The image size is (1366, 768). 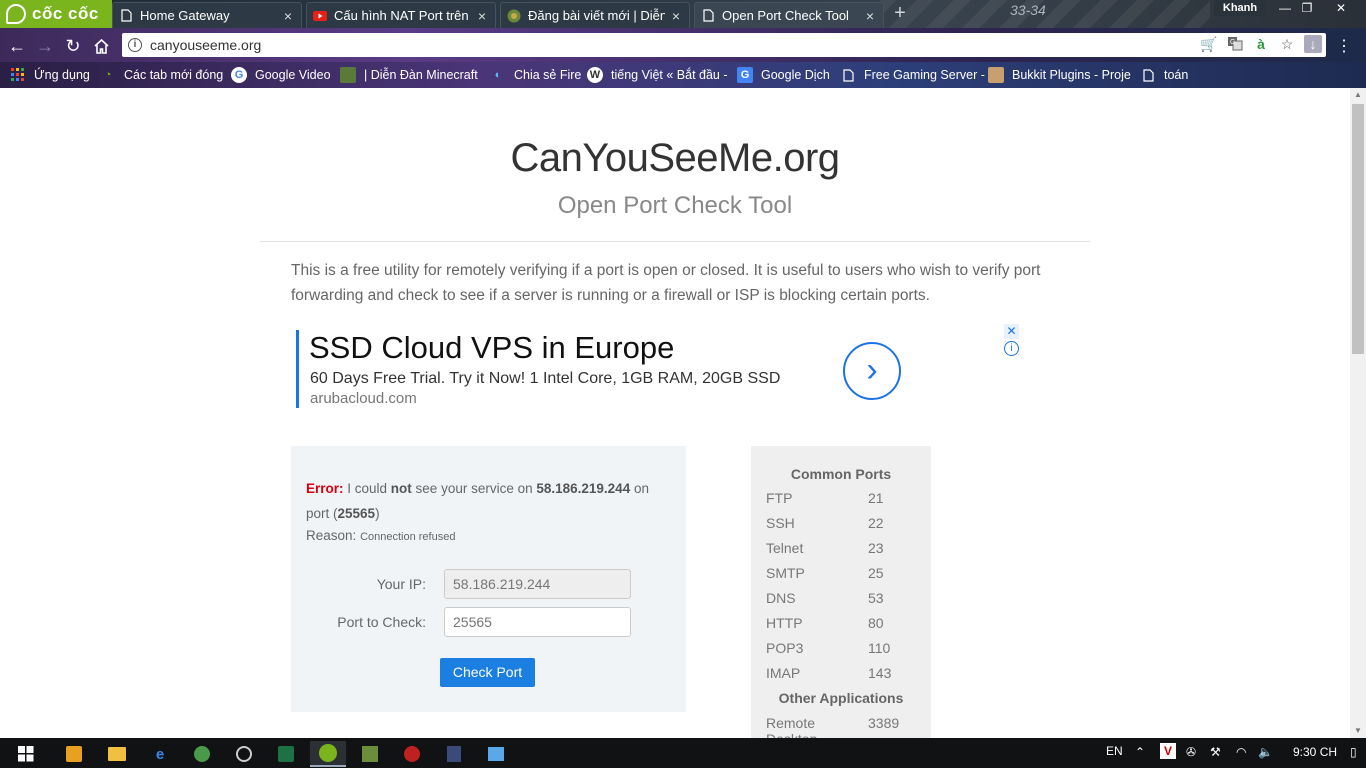 What do you see at coordinates (16, 14) in the screenshot?
I see `coccoc-logo-icon` at bounding box center [16, 14].